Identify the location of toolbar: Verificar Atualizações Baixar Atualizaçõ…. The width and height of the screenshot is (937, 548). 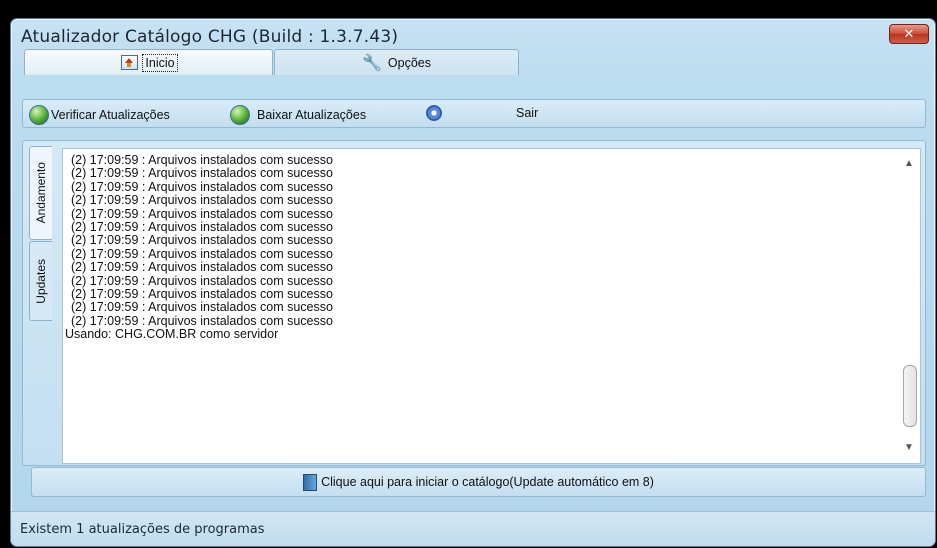
(474, 113).